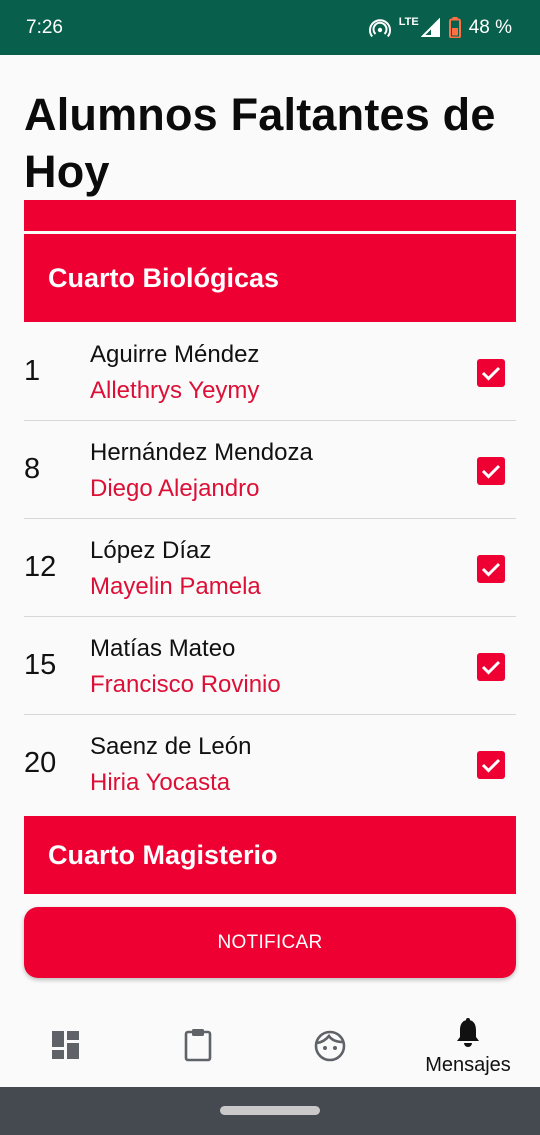 Image resolution: width=540 pixels, height=1135 pixels. I want to click on student-number: 8, so click(32, 469).